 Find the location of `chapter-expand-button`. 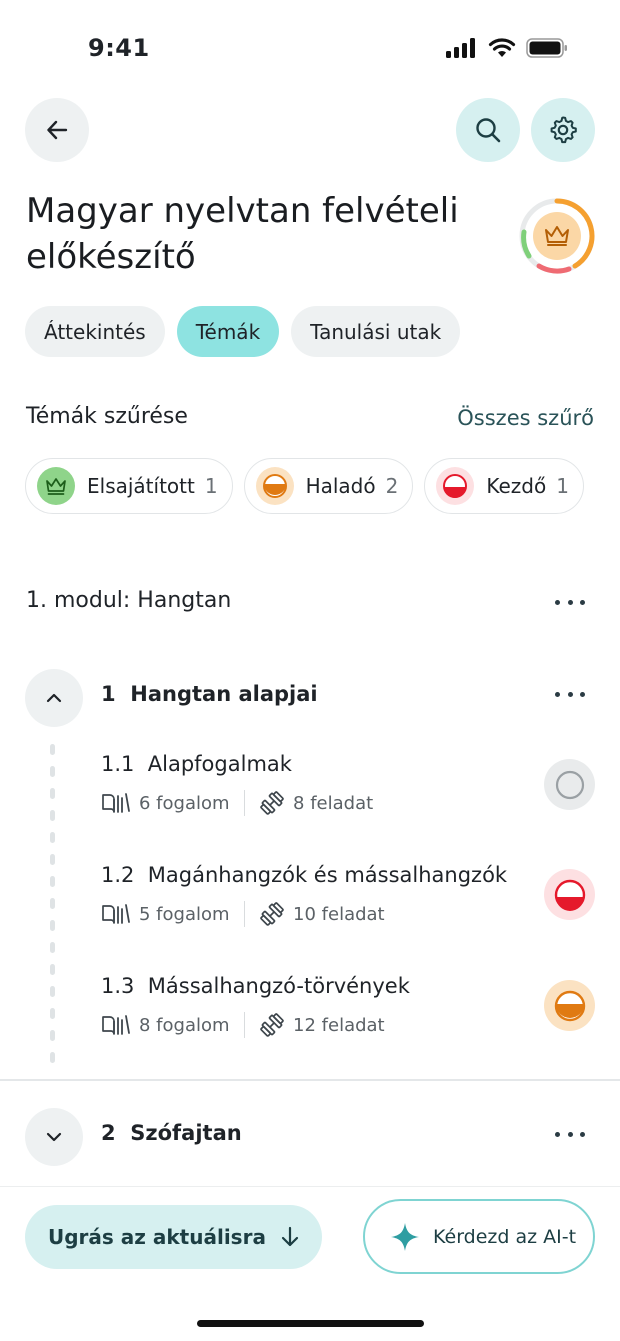

chapter-expand-button is located at coordinates (54, 1137).